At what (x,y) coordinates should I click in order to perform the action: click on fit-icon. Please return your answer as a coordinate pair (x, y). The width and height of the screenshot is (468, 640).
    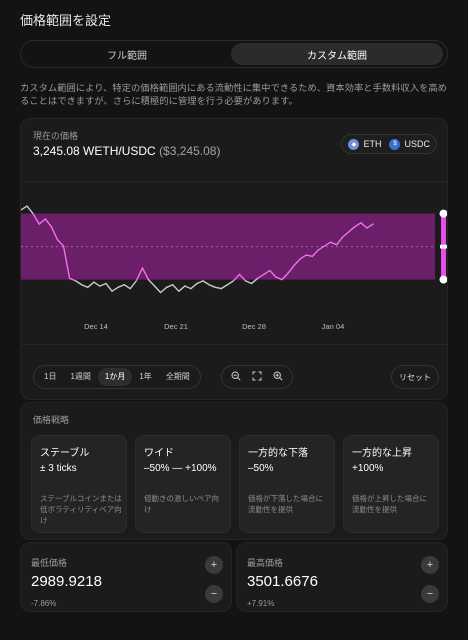
    Looking at the image, I should click on (257, 377).